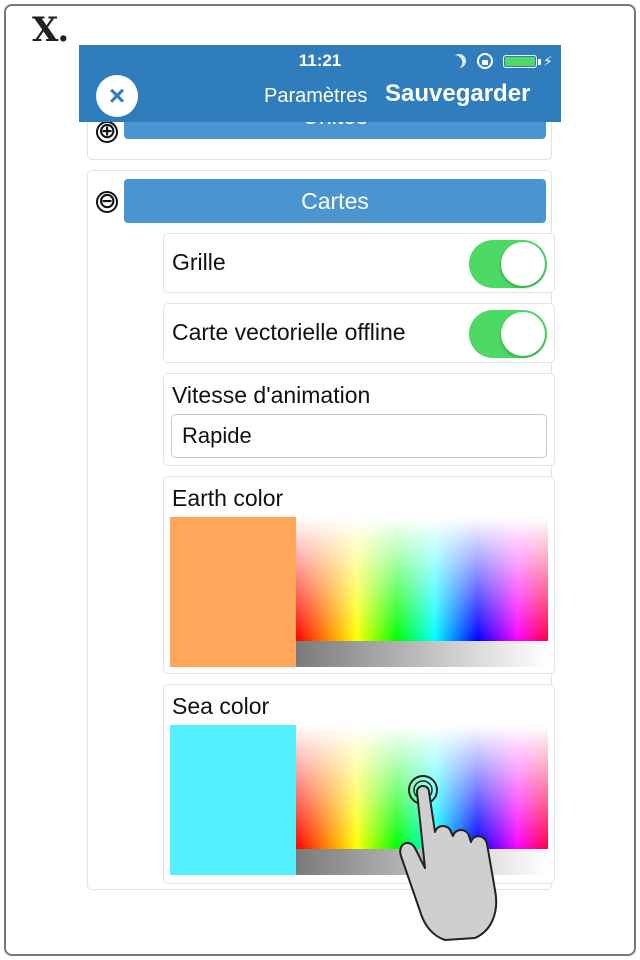 The height and width of the screenshot is (960, 640). I want to click on rotation-lock-icon, so click(485, 61).